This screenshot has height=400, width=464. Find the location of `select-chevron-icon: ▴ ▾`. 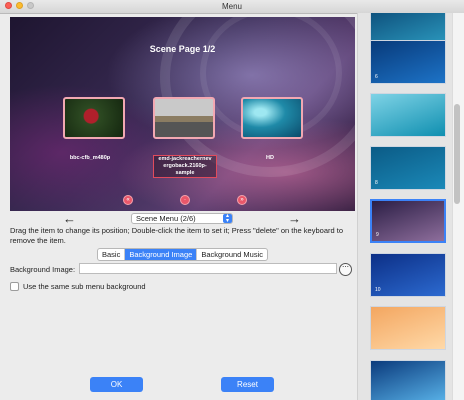

select-chevron-icon: ▴ ▾ is located at coordinates (227, 218).